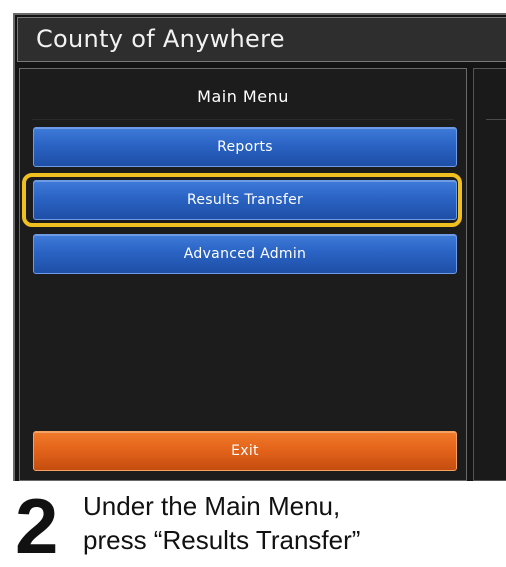 The height and width of the screenshot is (567, 506). What do you see at coordinates (37, 524) in the screenshot?
I see `step-number: 2` at bounding box center [37, 524].